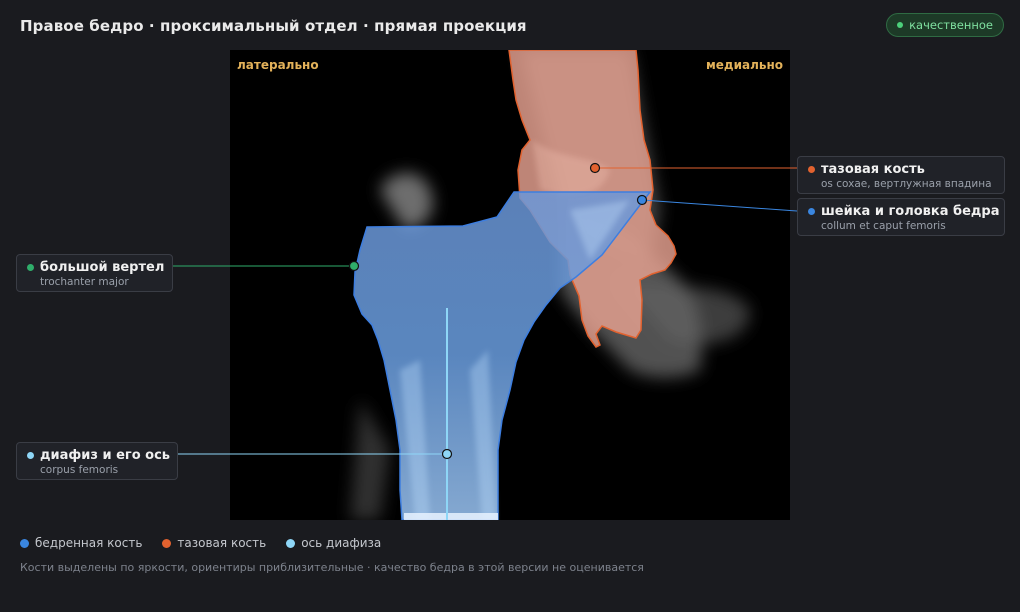 This screenshot has width=1020, height=612. What do you see at coordinates (873, 169) in the screenshot?
I see `callout-pelvis-name: тазовая кость` at bounding box center [873, 169].